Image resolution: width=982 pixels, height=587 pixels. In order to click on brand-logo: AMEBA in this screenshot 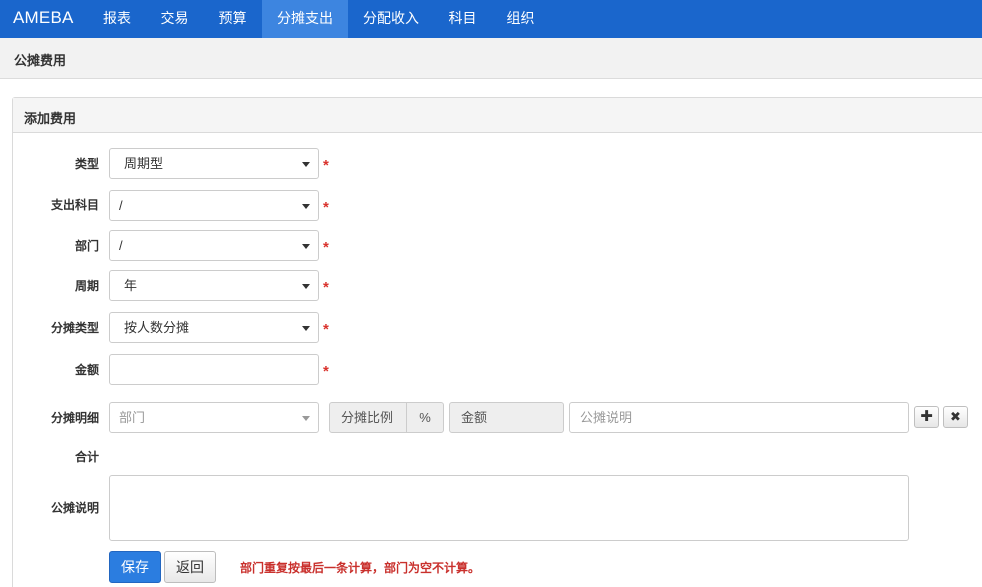, I will do `click(43, 19)`.